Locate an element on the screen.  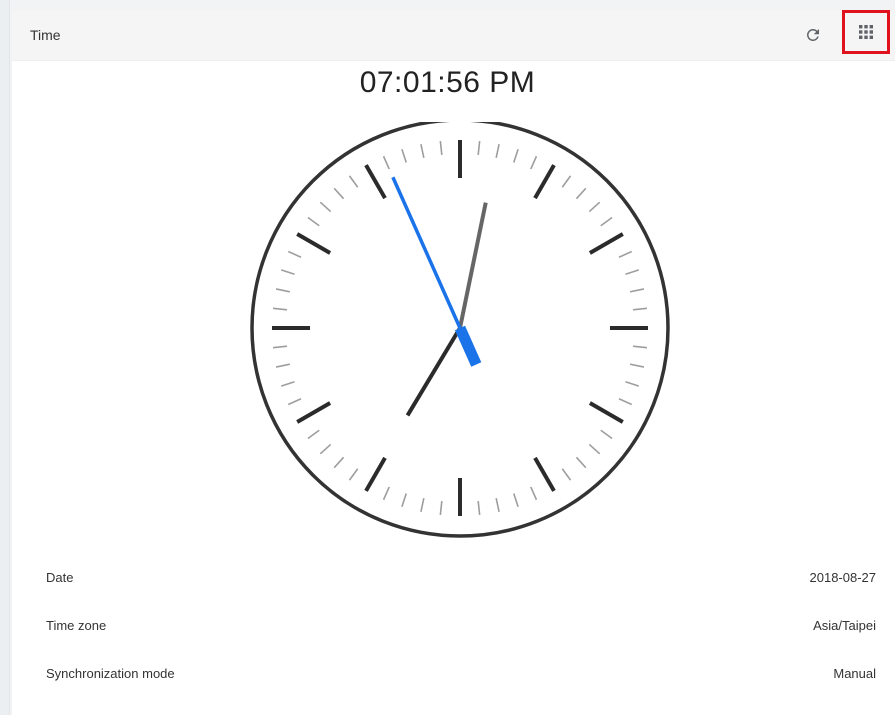
sync-mode-value: Manual is located at coordinates (854, 673).